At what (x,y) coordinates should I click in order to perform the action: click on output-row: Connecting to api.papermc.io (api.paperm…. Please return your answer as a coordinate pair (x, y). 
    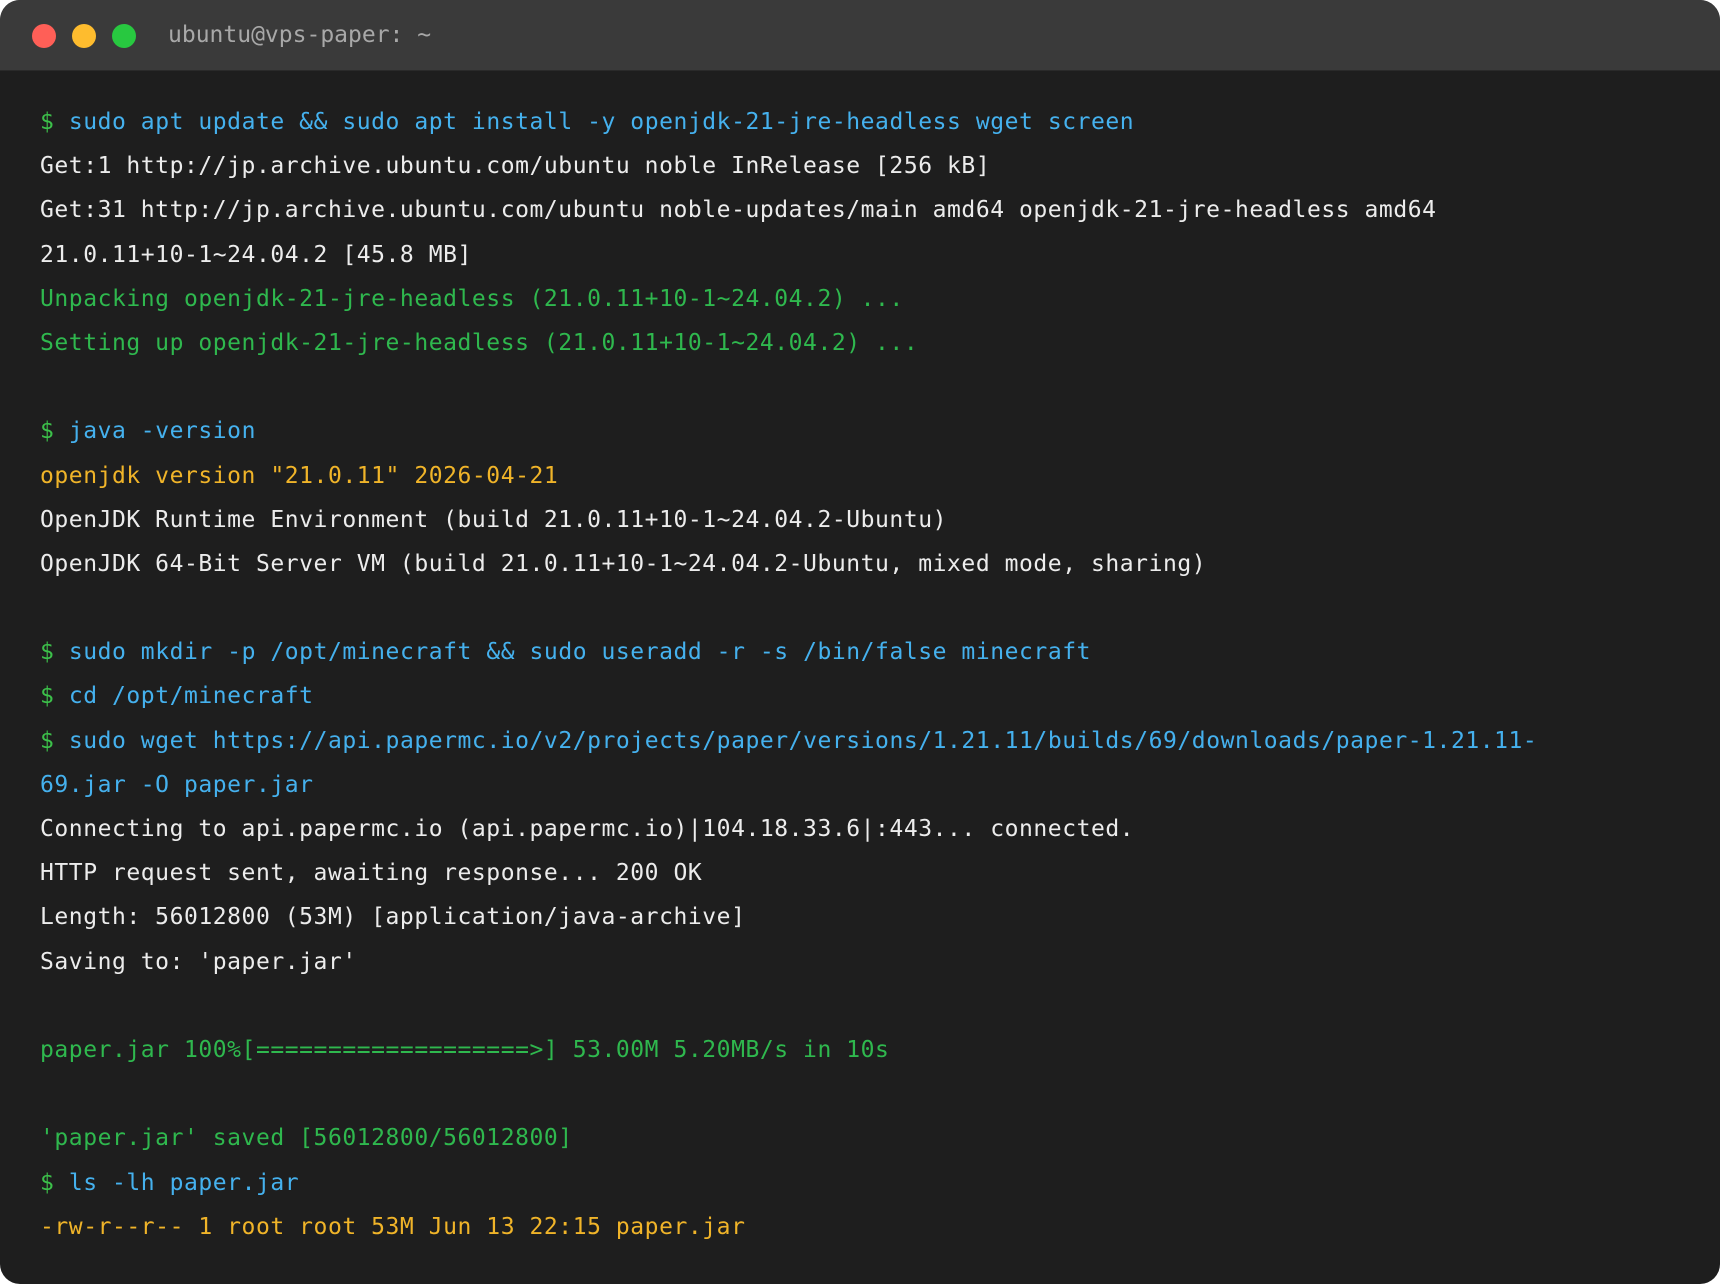
    Looking at the image, I should click on (865, 829).